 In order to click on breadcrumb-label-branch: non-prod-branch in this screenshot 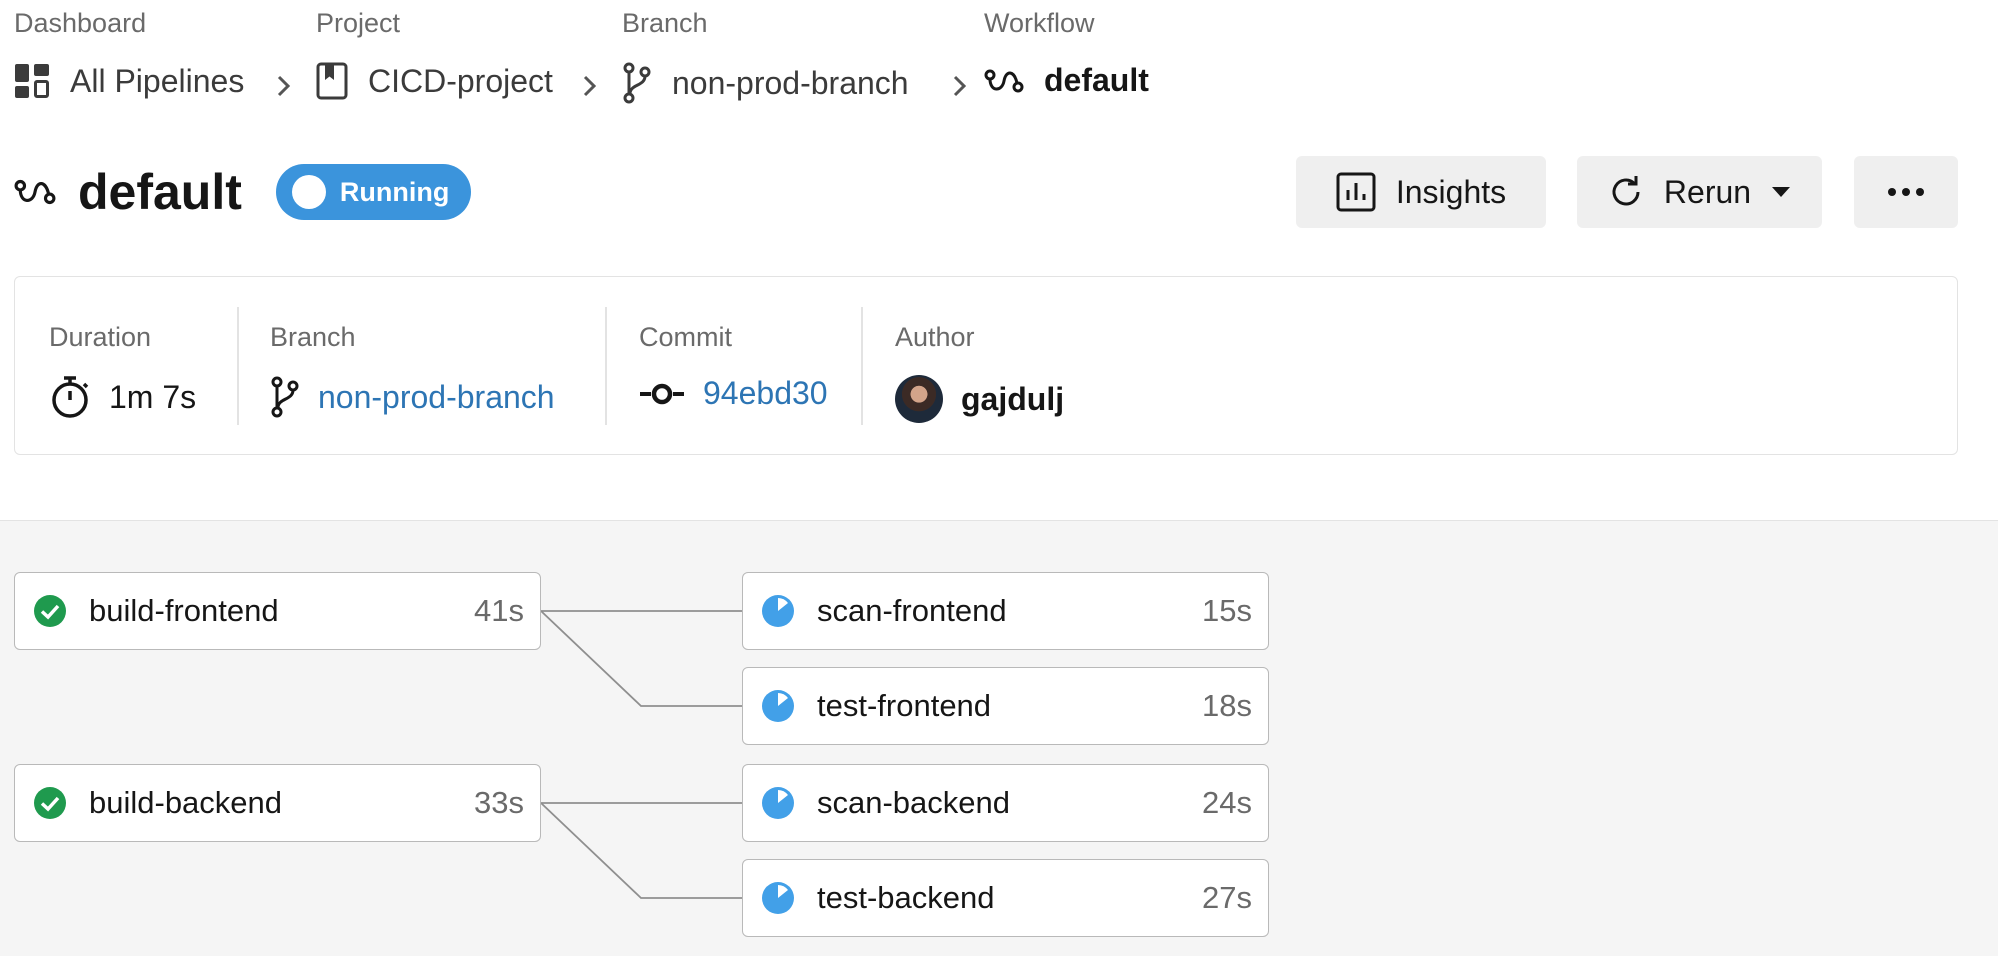, I will do `click(790, 82)`.